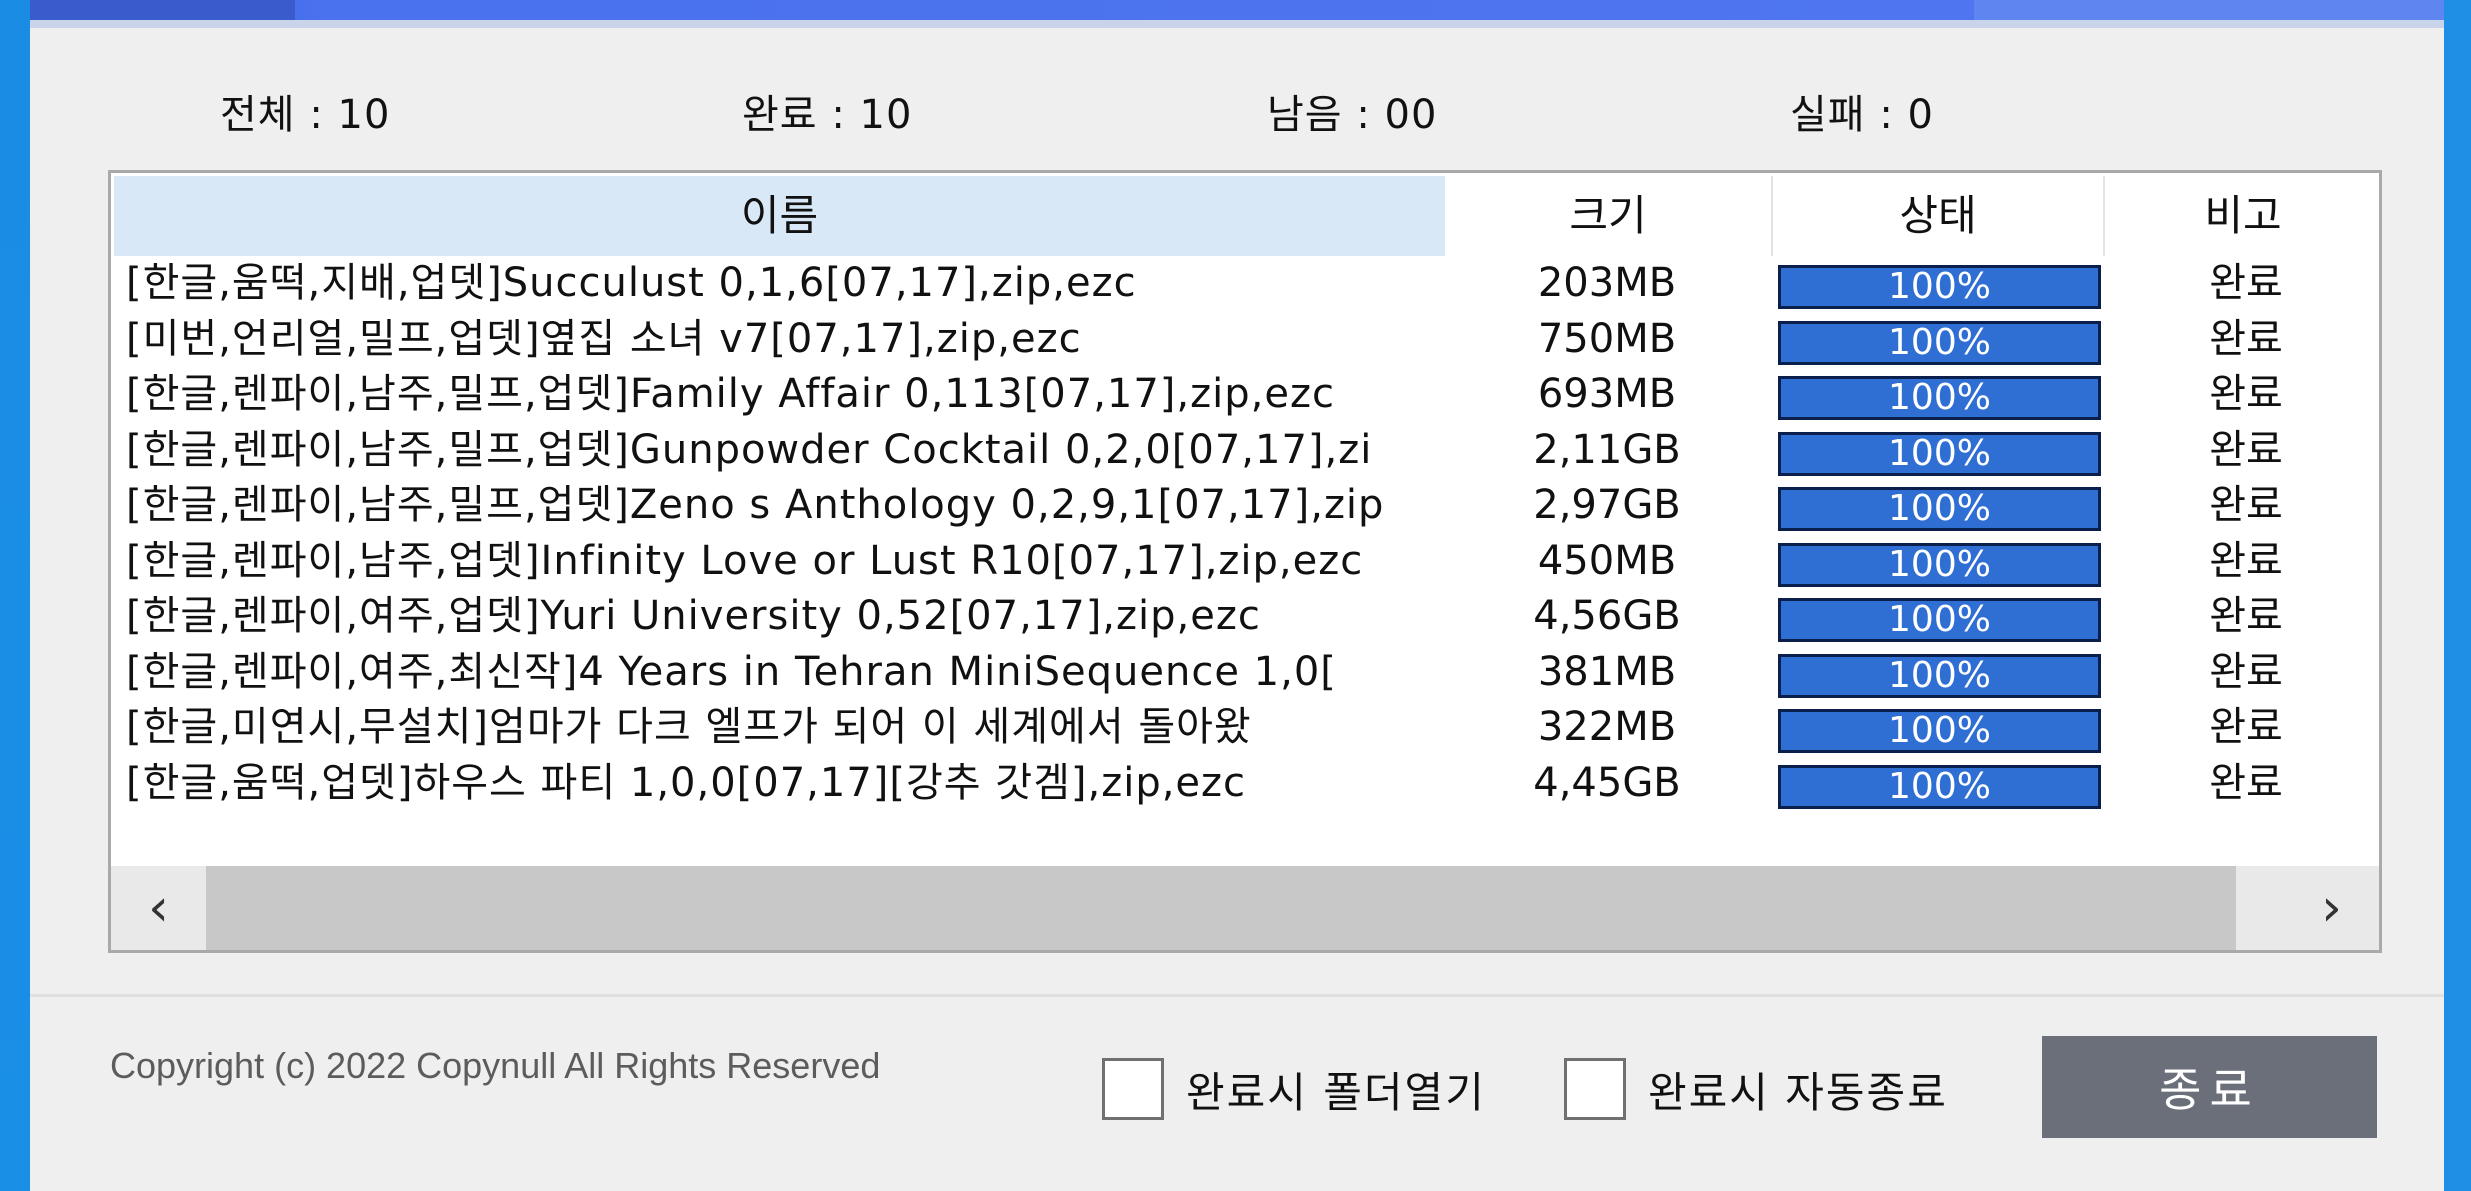  I want to click on open-folder-checkbox, so click(1133, 1089).